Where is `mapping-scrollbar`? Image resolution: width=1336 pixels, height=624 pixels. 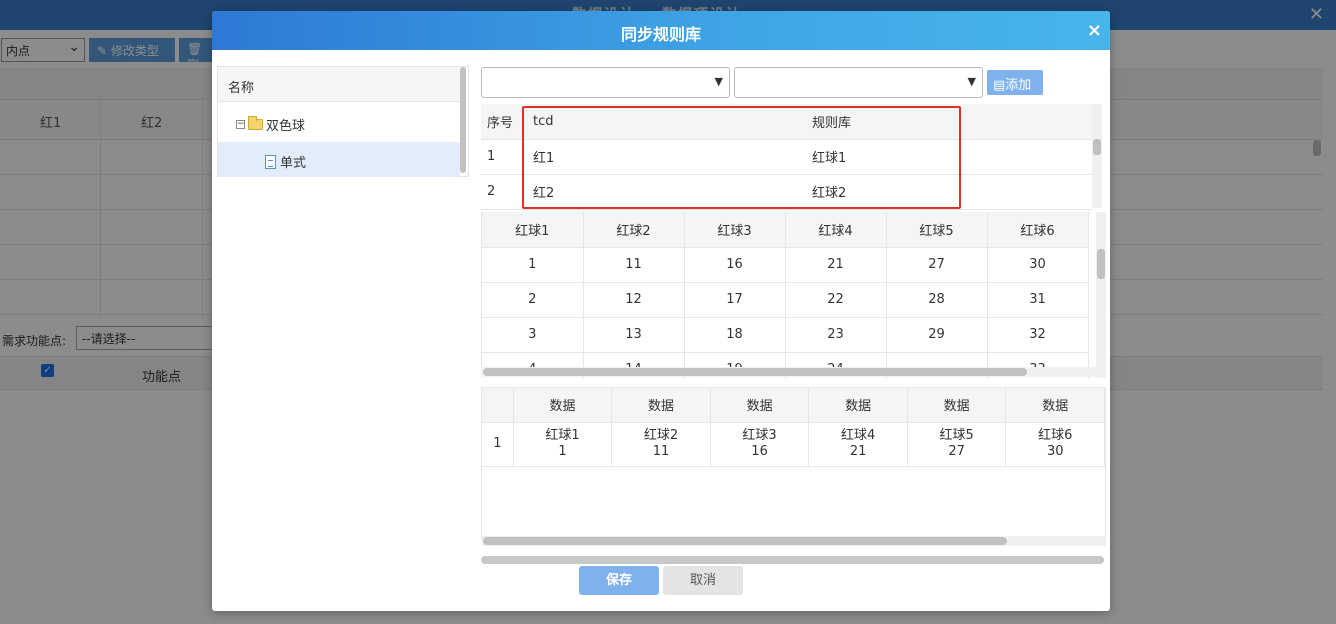 mapping-scrollbar is located at coordinates (1097, 156).